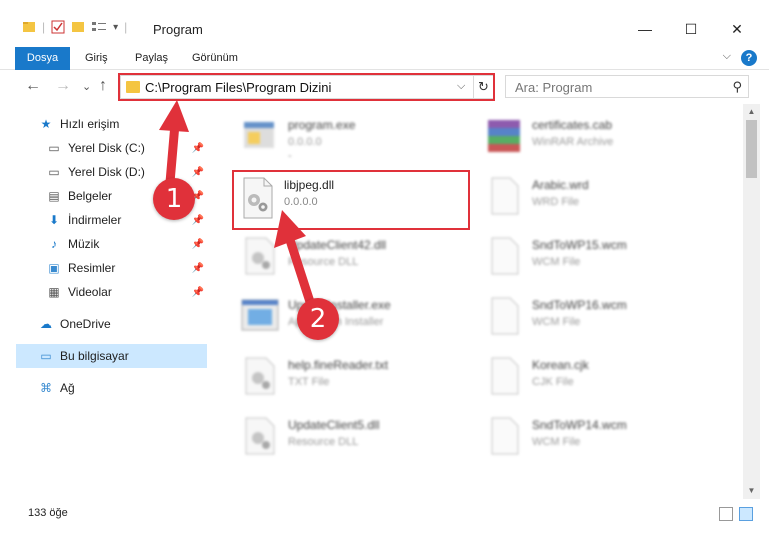  What do you see at coordinates (95, 220) in the screenshot?
I see `sidebar-item-label: İndirmeler` at bounding box center [95, 220].